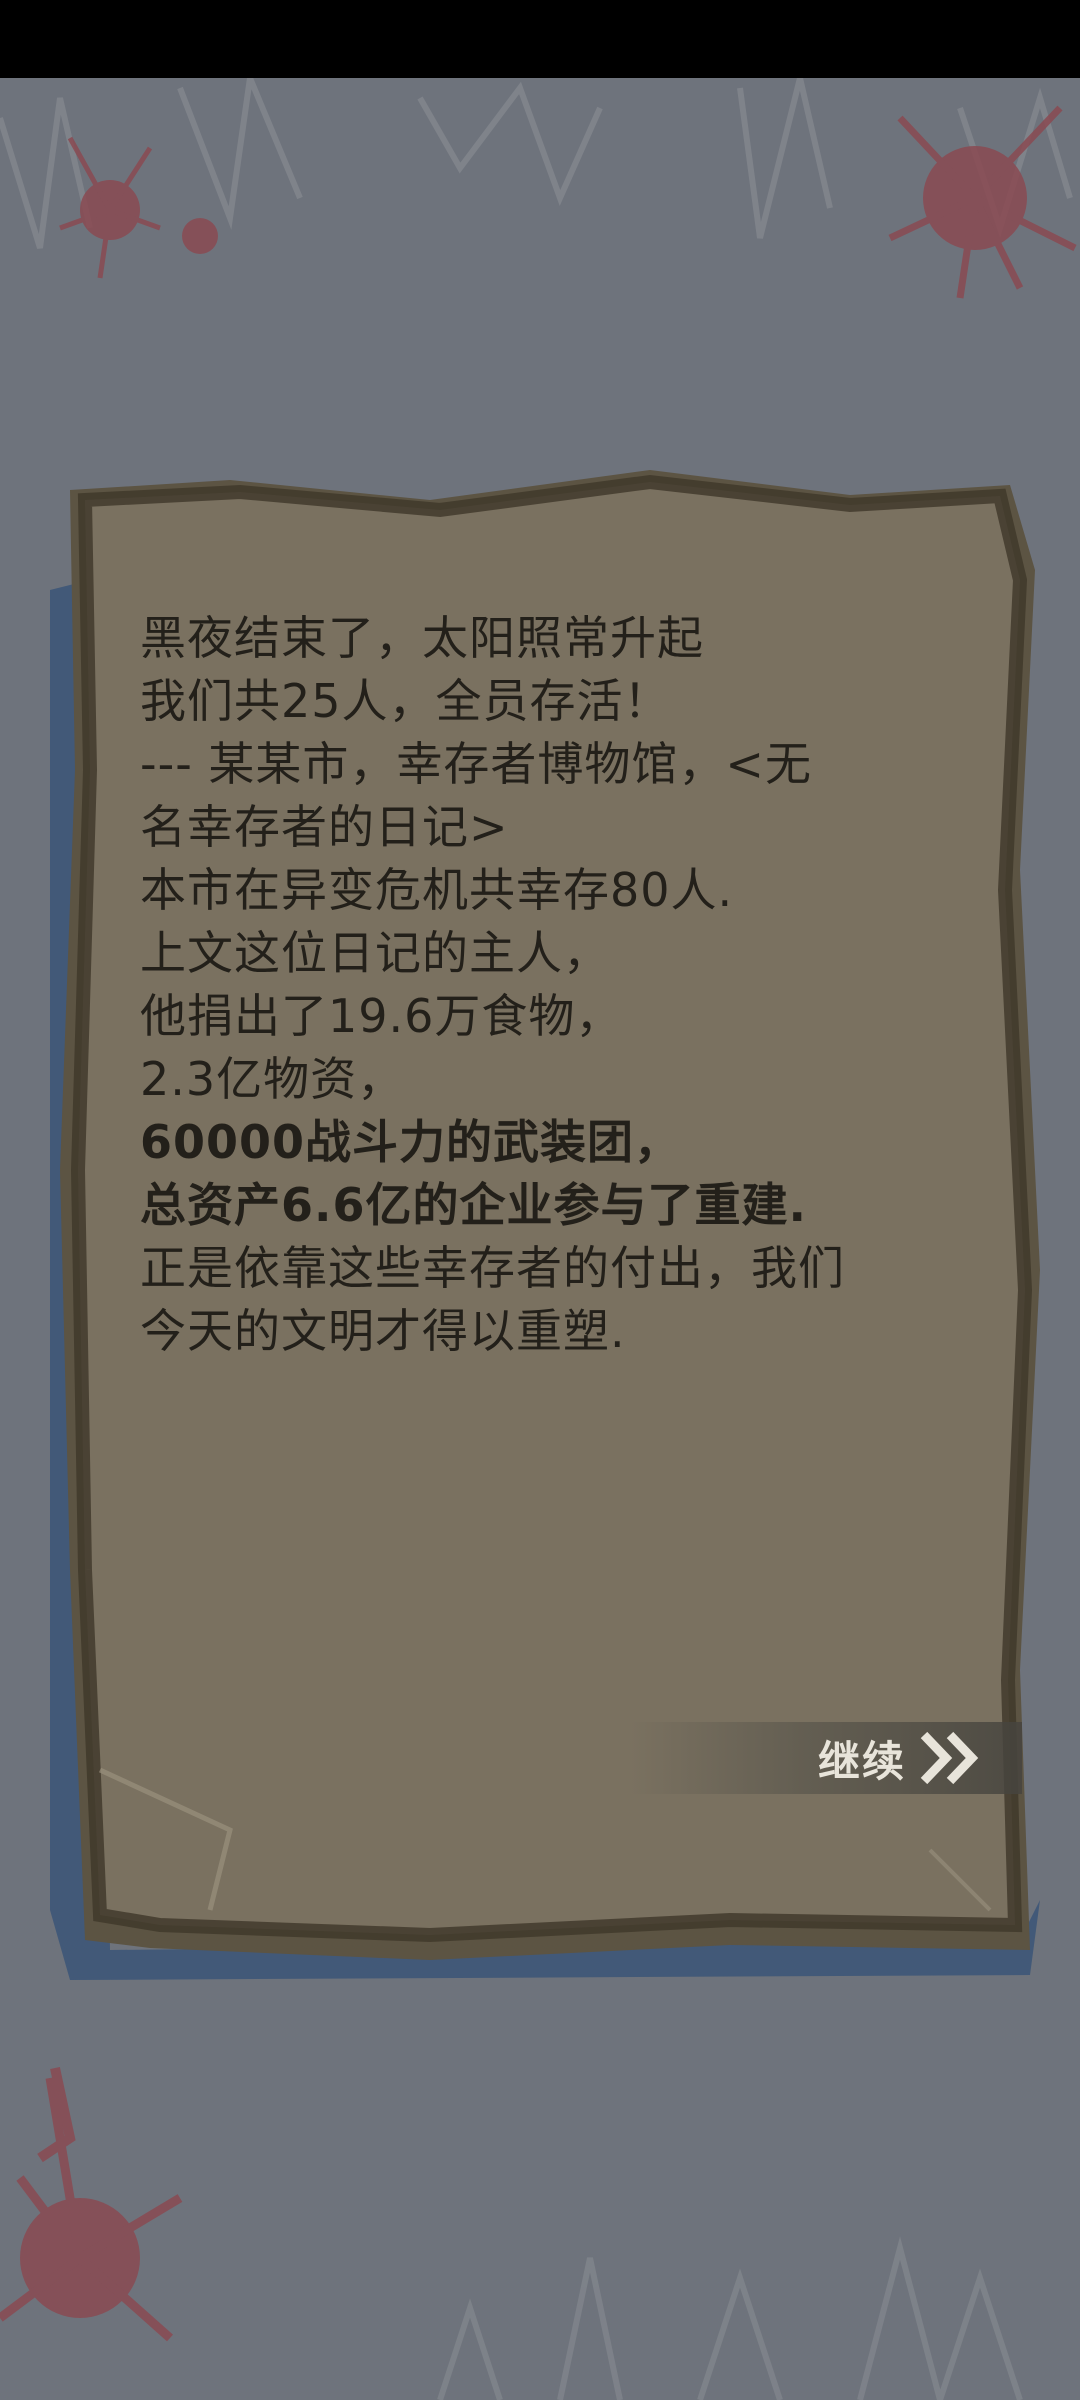  I want to click on blood-splatter-top-right, so click(982, 202).